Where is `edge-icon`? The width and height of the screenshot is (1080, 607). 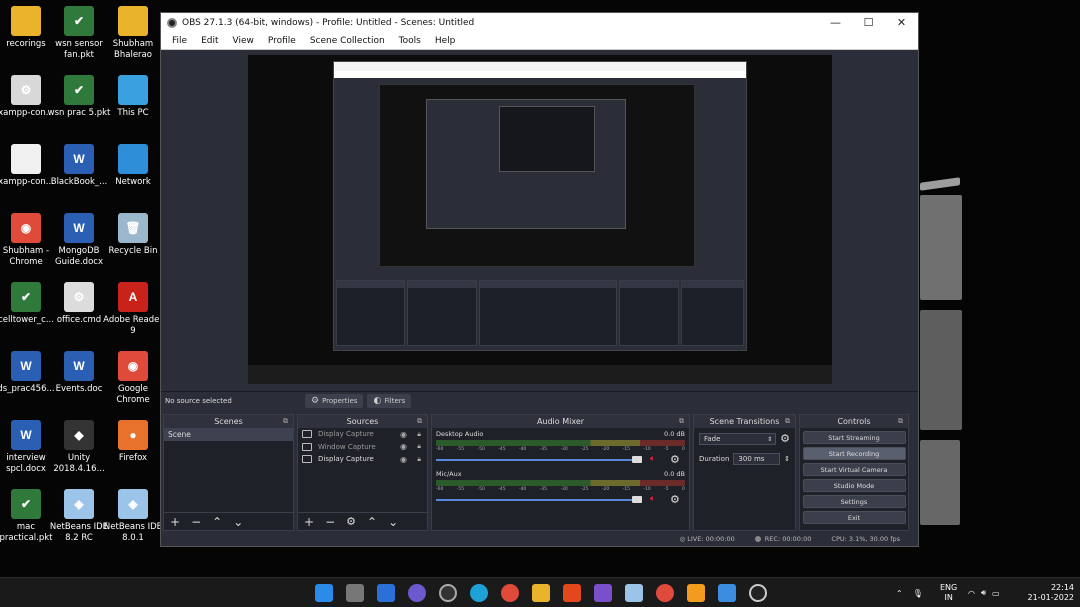 edge-icon is located at coordinates (479, 593).